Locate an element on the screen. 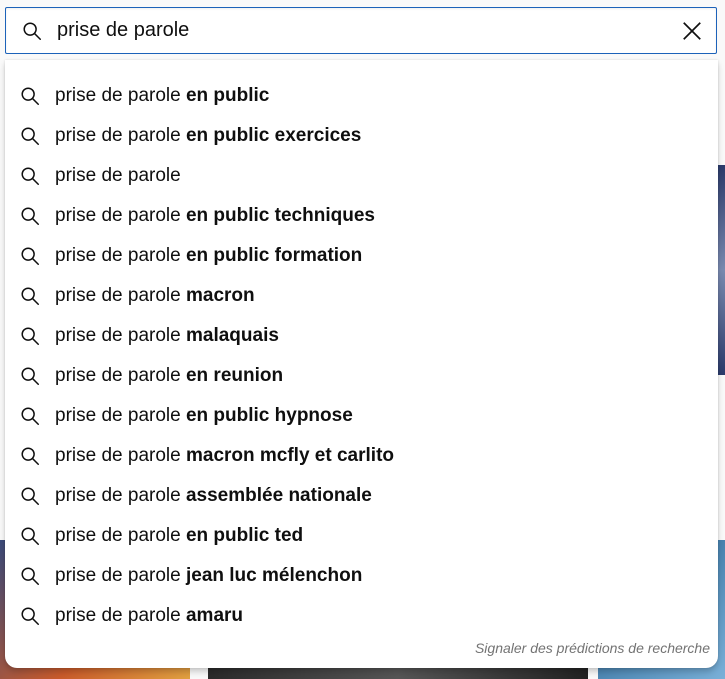 The width and height of the screenshot is (725, 679). search-box is located at coordinates (361, 30).